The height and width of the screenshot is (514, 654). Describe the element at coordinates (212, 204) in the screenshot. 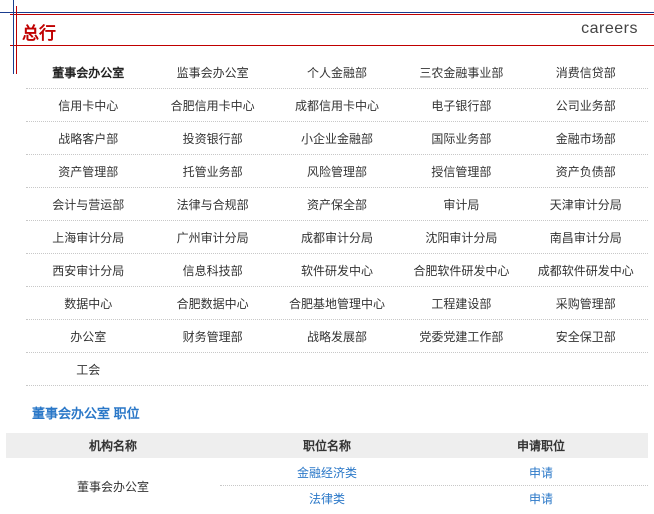

I see `department-link: 法律与合规部` at that location.